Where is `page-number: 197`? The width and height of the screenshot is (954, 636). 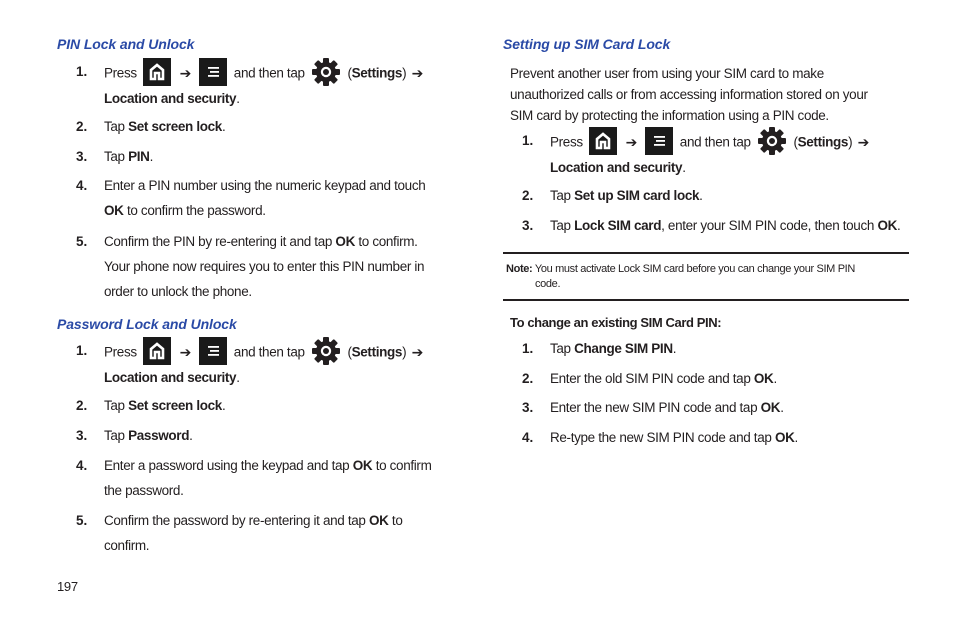
page-number: 197 is located at coordinates (67, 586).